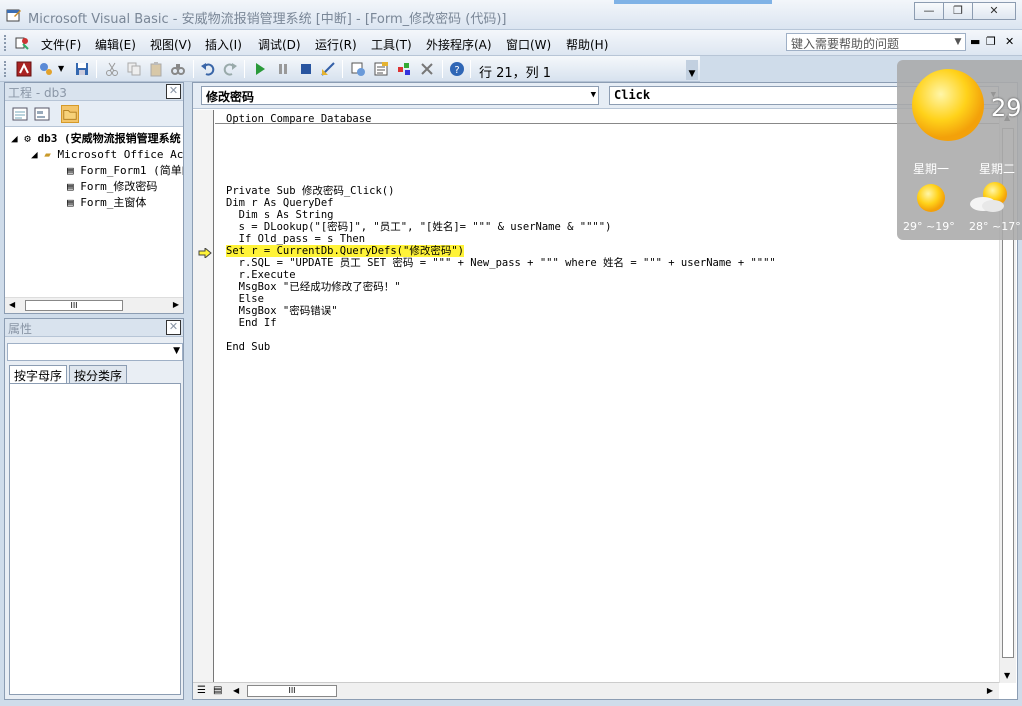 The height and width of the screenshot is (706, 1022). What do you see at coordinates (113, 202) in the screenshot?
I see `tree-label: Form_主窗体` at bounding box center [113, 202].